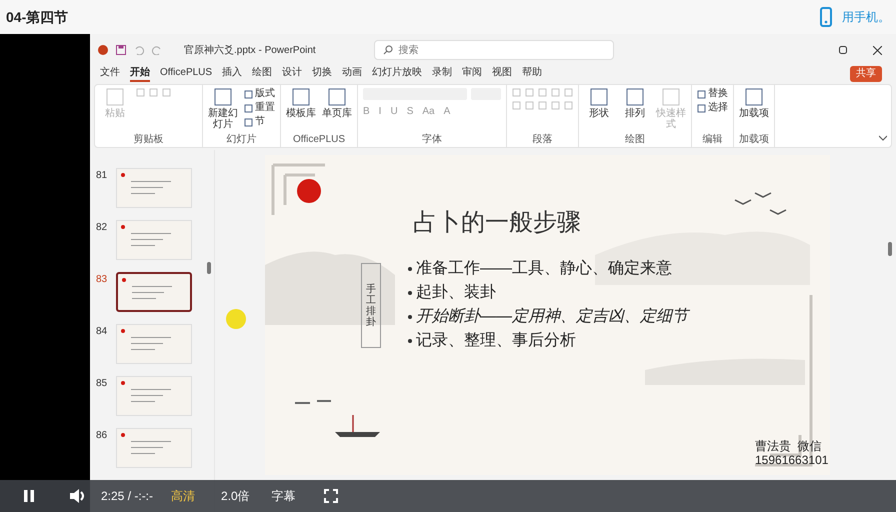 This screenshot has width=896, height=512. I want to click on restore-icon, so click(843, 50).